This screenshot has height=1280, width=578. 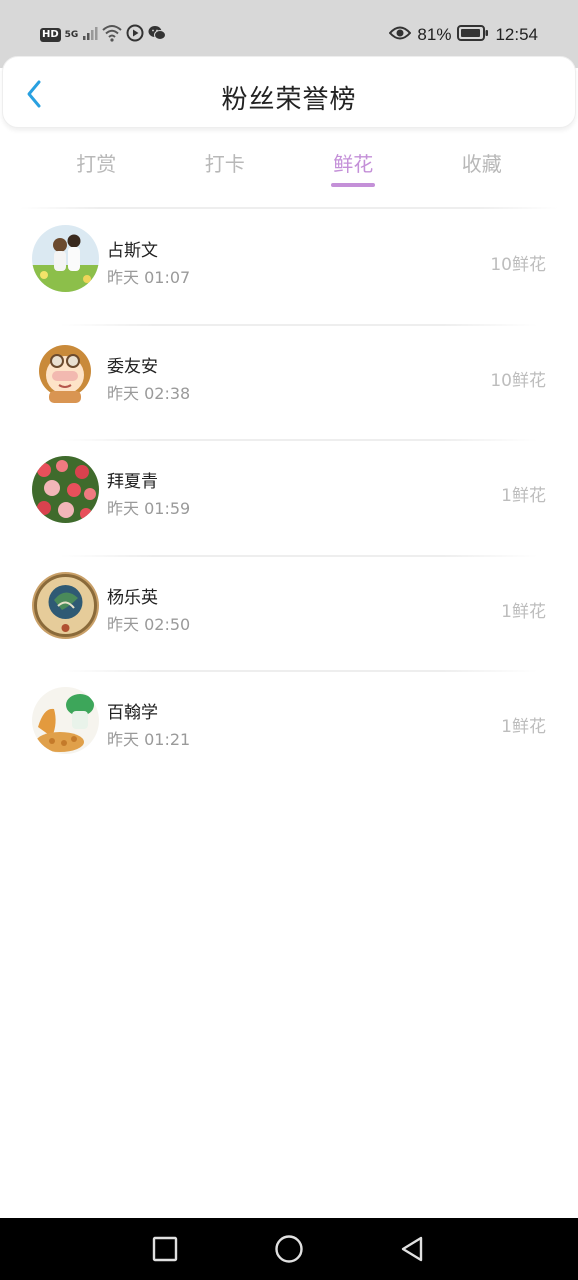 What do you see at coordinates (289, 383) in the screenshot?
I see `list-item: 委友安 昨天 02:38 10鲜花` at bounding box center [289, 383].